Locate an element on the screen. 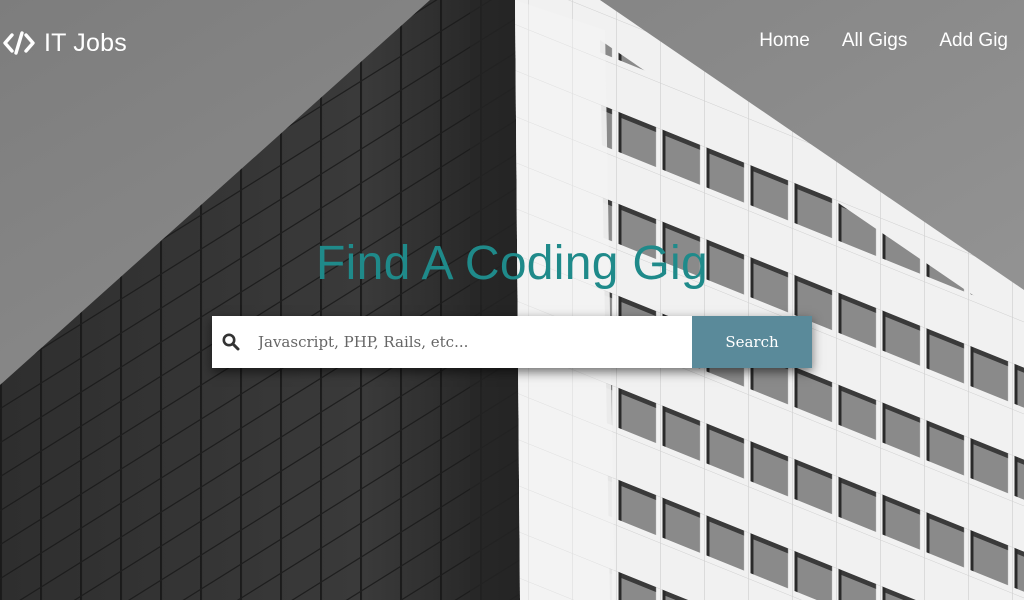 This screenshot has height=600, width=1024. main-nav: Home All Gigs Add Gig is located at coordinates (883, 41).